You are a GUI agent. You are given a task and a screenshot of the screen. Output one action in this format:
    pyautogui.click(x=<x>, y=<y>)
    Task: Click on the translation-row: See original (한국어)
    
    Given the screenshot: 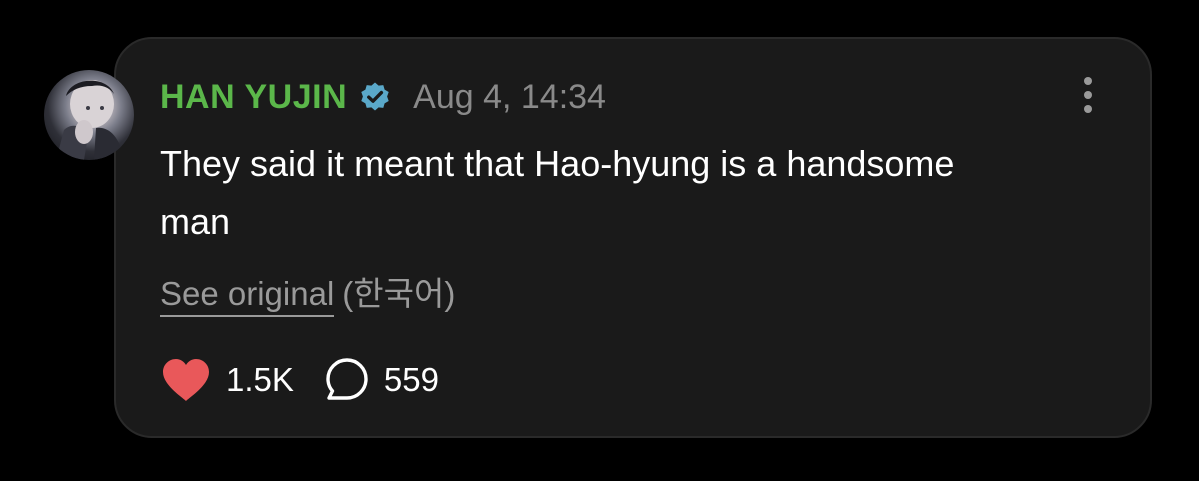 What is the action you would take?
    pyautogui.click(x=308, y=292)
    